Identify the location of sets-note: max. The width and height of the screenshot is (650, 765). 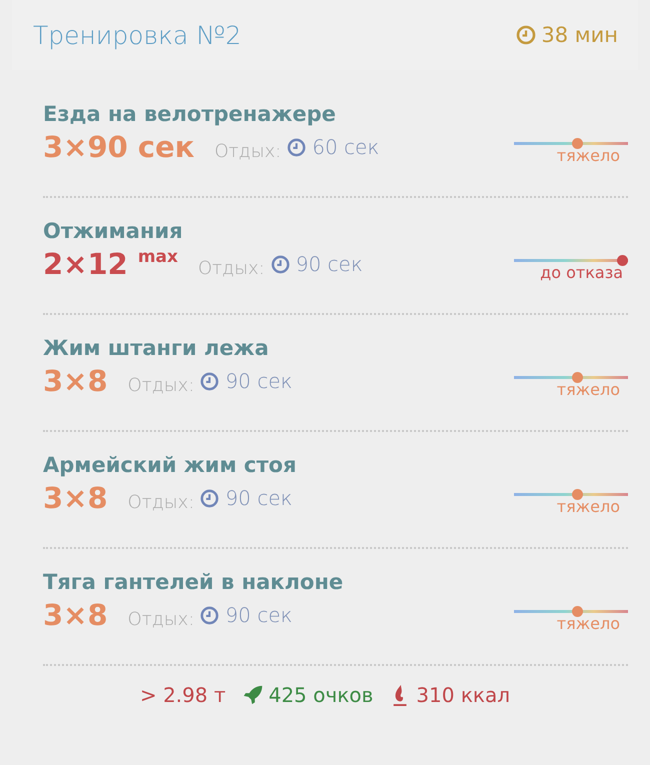
(158, 256).